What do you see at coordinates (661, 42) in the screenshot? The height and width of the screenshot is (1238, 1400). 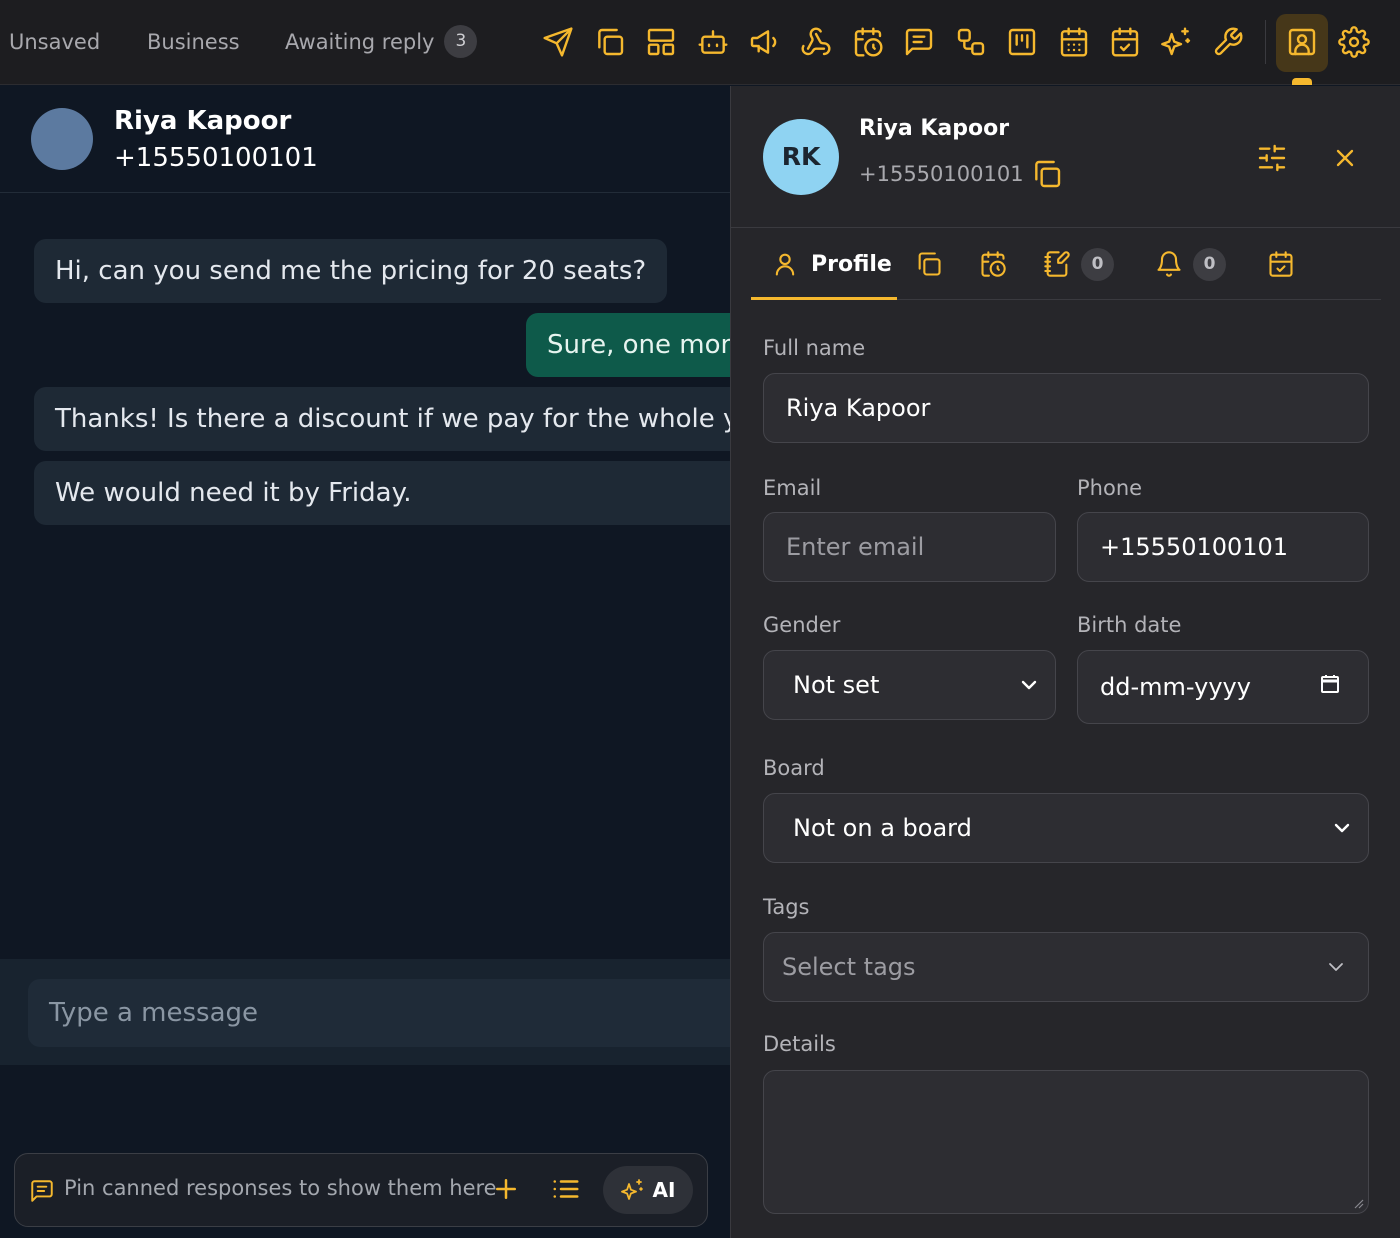 I see `layout-icon` at bounding box center [661, 42].